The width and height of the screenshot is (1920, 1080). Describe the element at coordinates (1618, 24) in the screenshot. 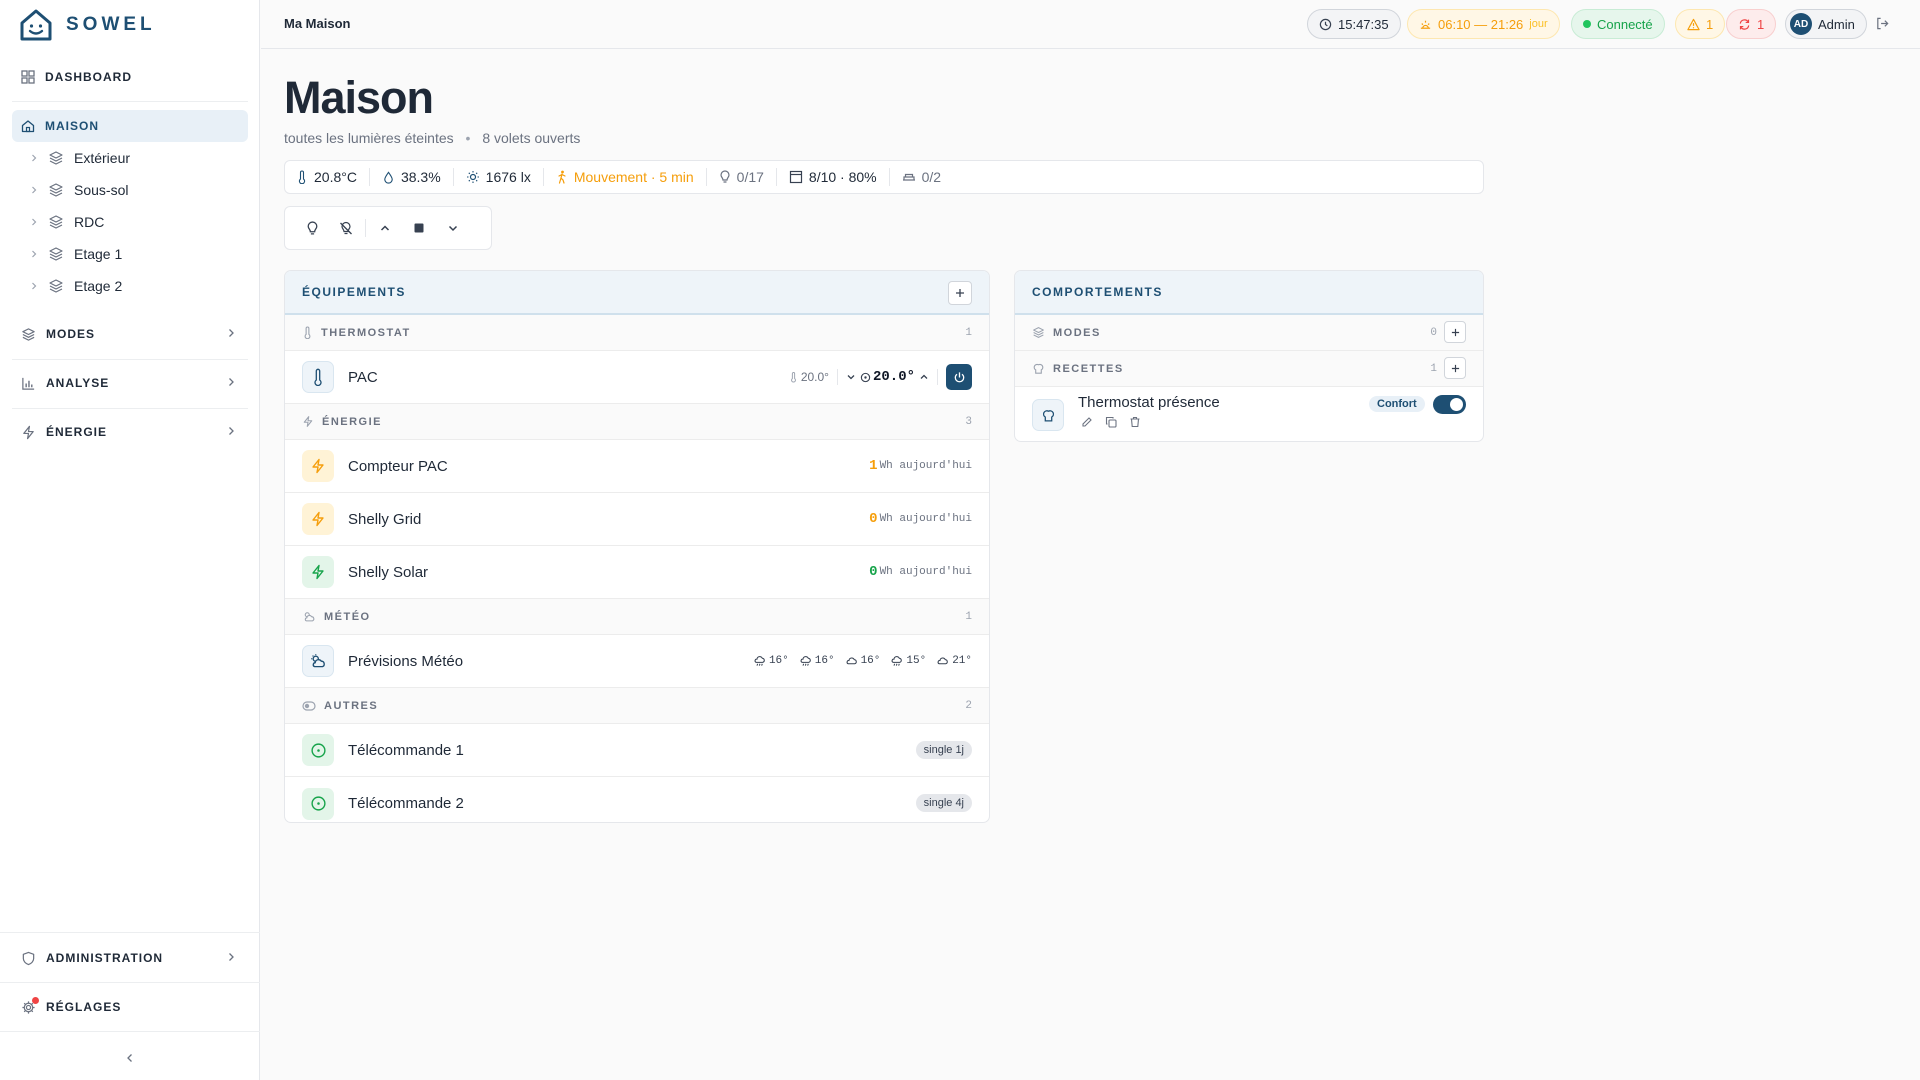

I see `connection-status: Connecté` at that location.